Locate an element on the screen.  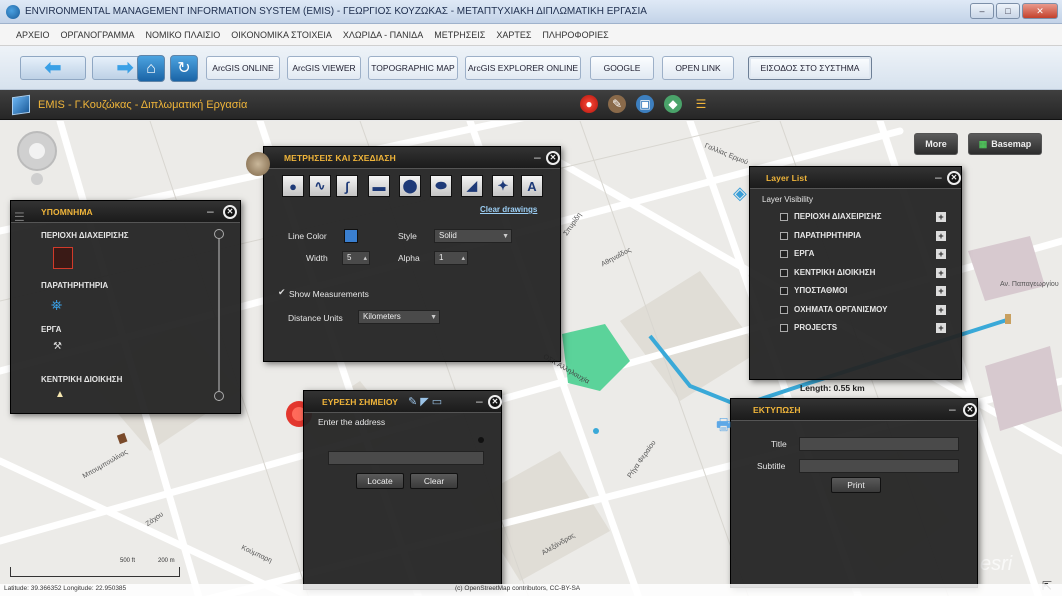
topographic-map-button: TOPOGRAPHIC MAP is located at coordinates (413, 68).